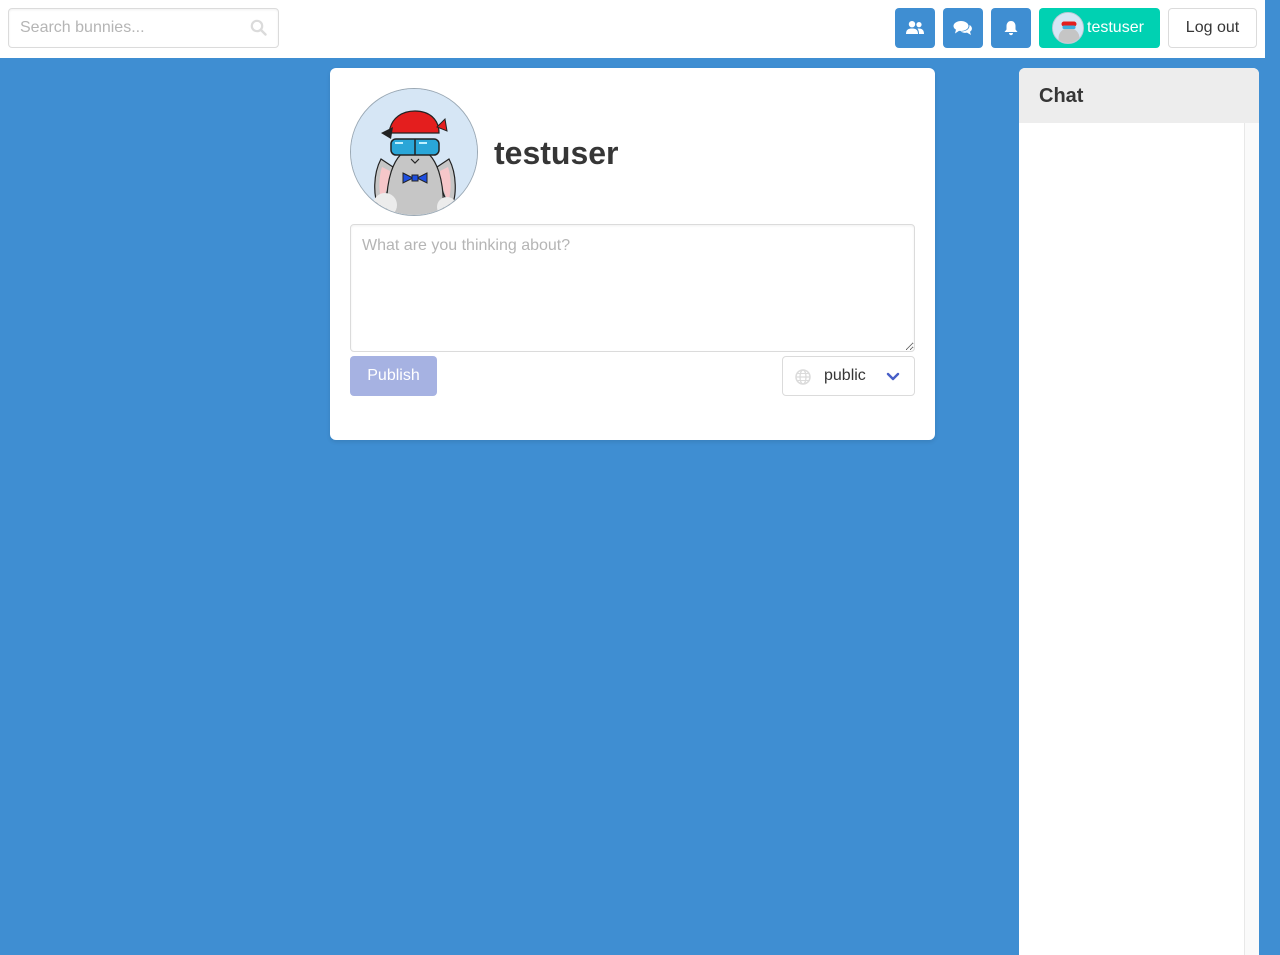 Image resolution: width=1280 pixels, height=955 pixels. Describe the element at coordinates (803, 377) in the screenshot. I see `globe-icon` at that location.